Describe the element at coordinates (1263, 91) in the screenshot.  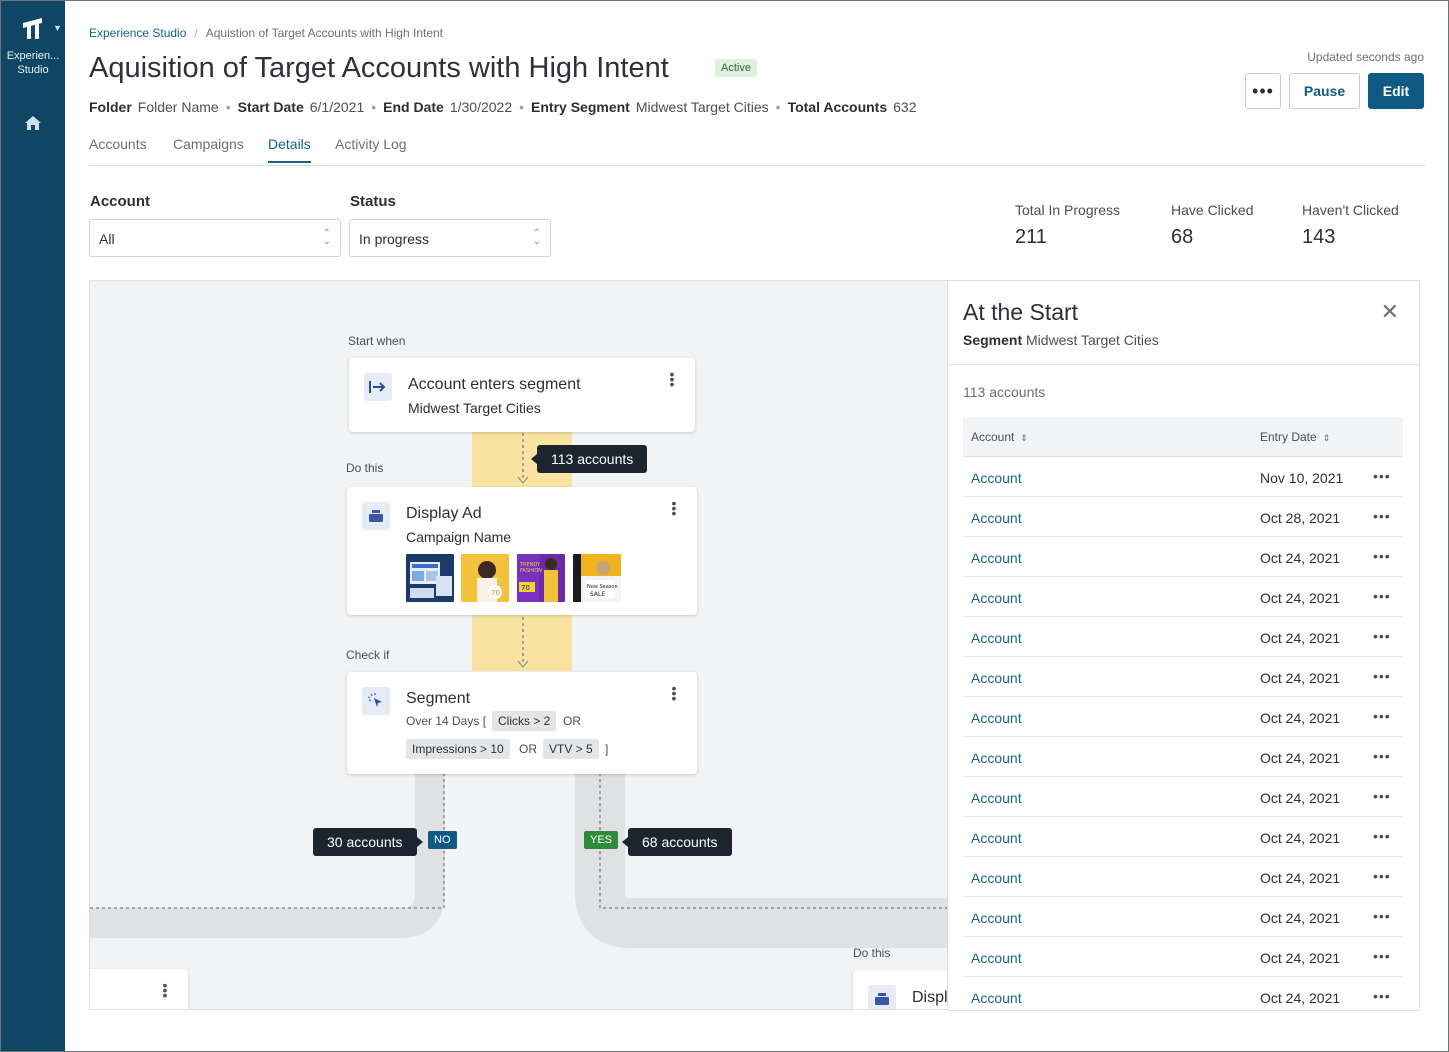
I see `more-actions-button: •••` at that location.